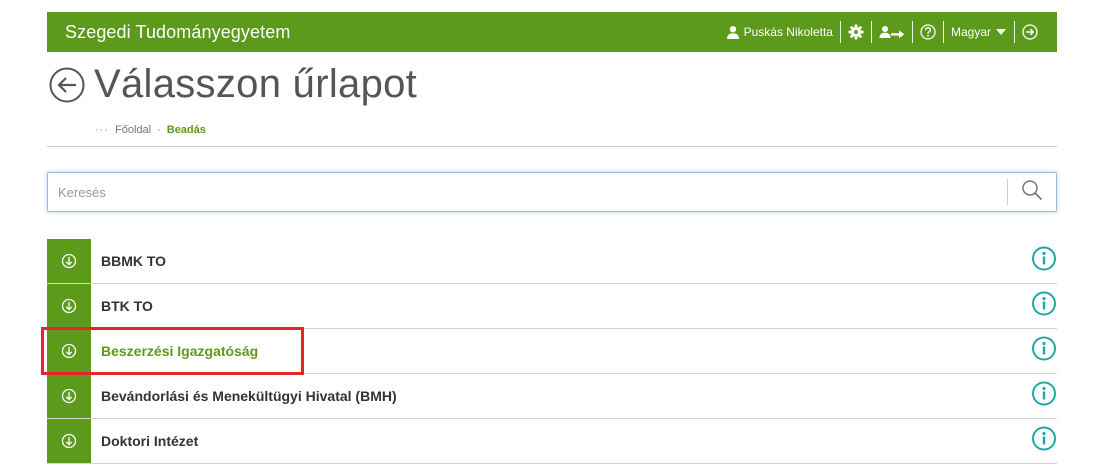  I want to click on title-row: Válasszon űrlapot, so click(232, 84).